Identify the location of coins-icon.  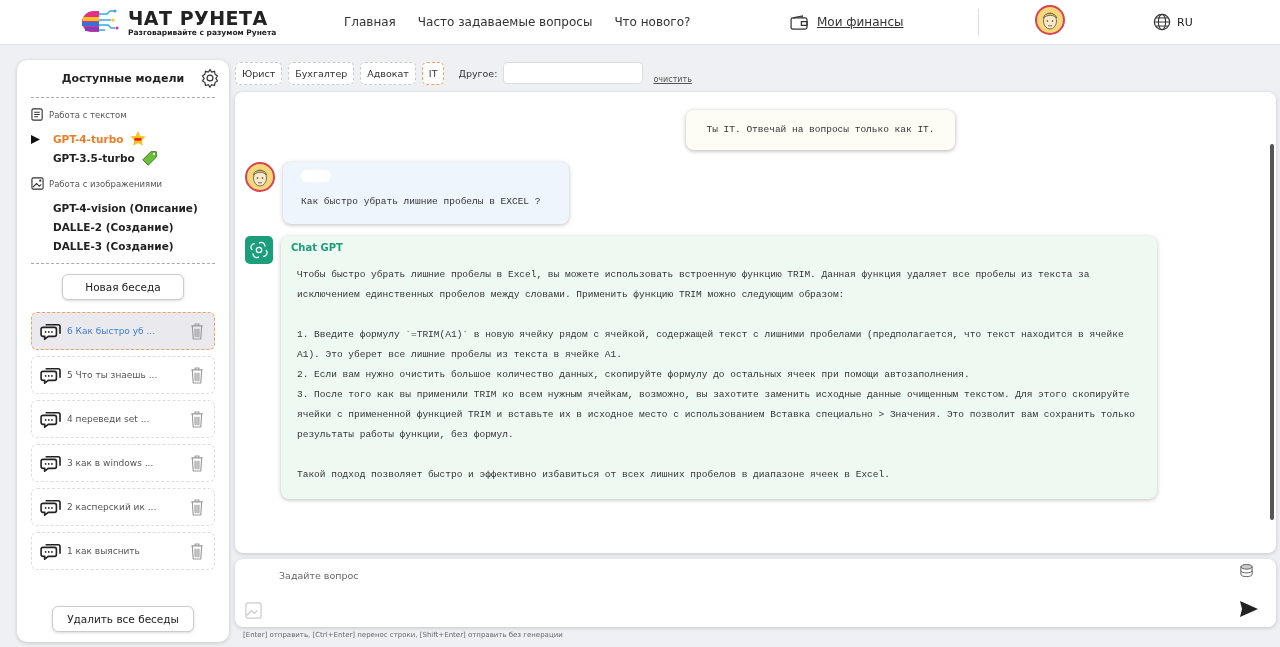
(1246, 571).